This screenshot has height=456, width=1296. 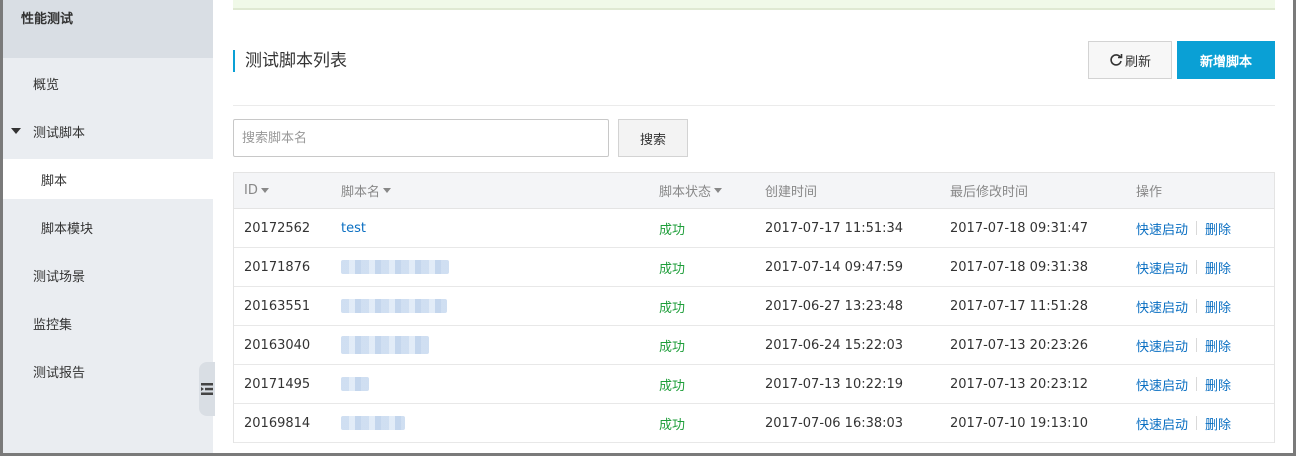 I want to click on script-id: 20163551, so click(x=277, y=306).